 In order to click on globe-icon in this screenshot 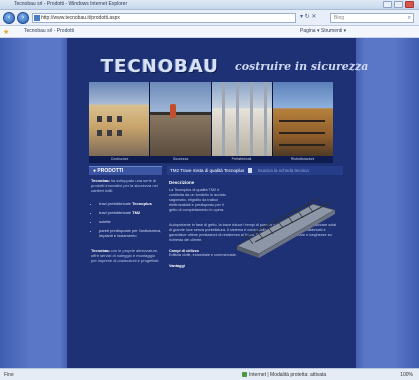, I will do `click(244, 375)`.